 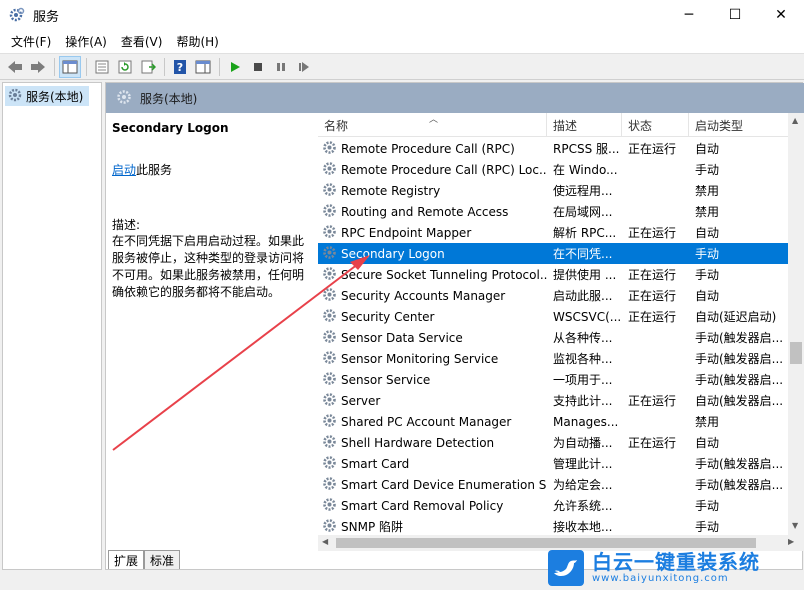 I want to click on table-row: SNMP 陷阱 接收本地... 手动, so click(x=553, y=525).